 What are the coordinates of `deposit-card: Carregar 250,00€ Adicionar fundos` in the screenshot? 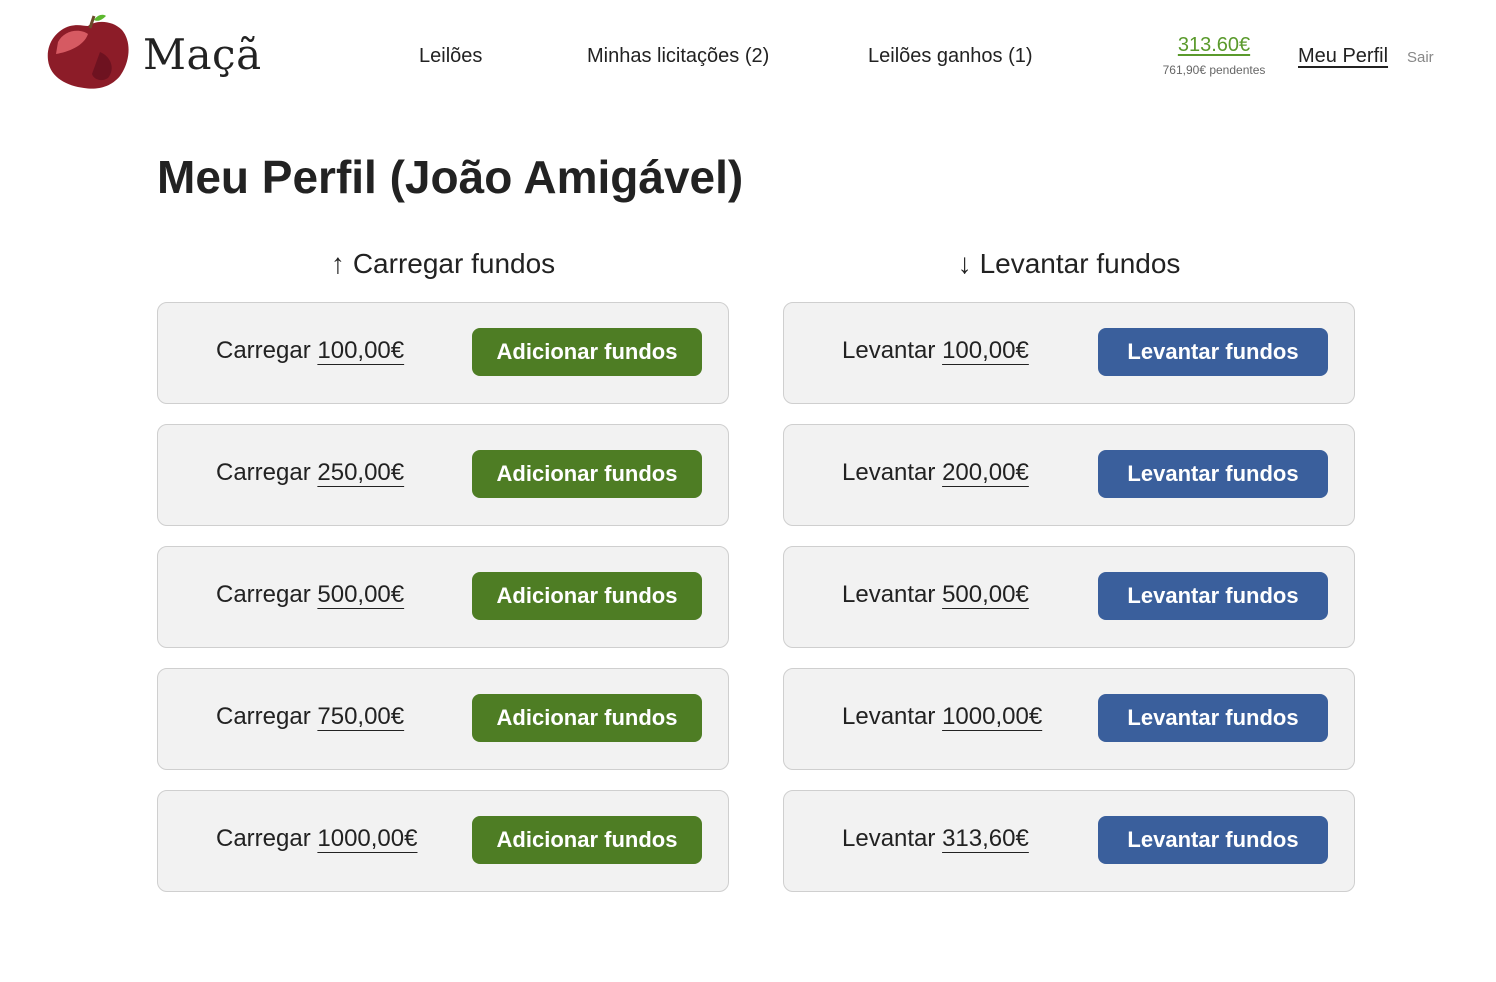 It's located at (443, 475).